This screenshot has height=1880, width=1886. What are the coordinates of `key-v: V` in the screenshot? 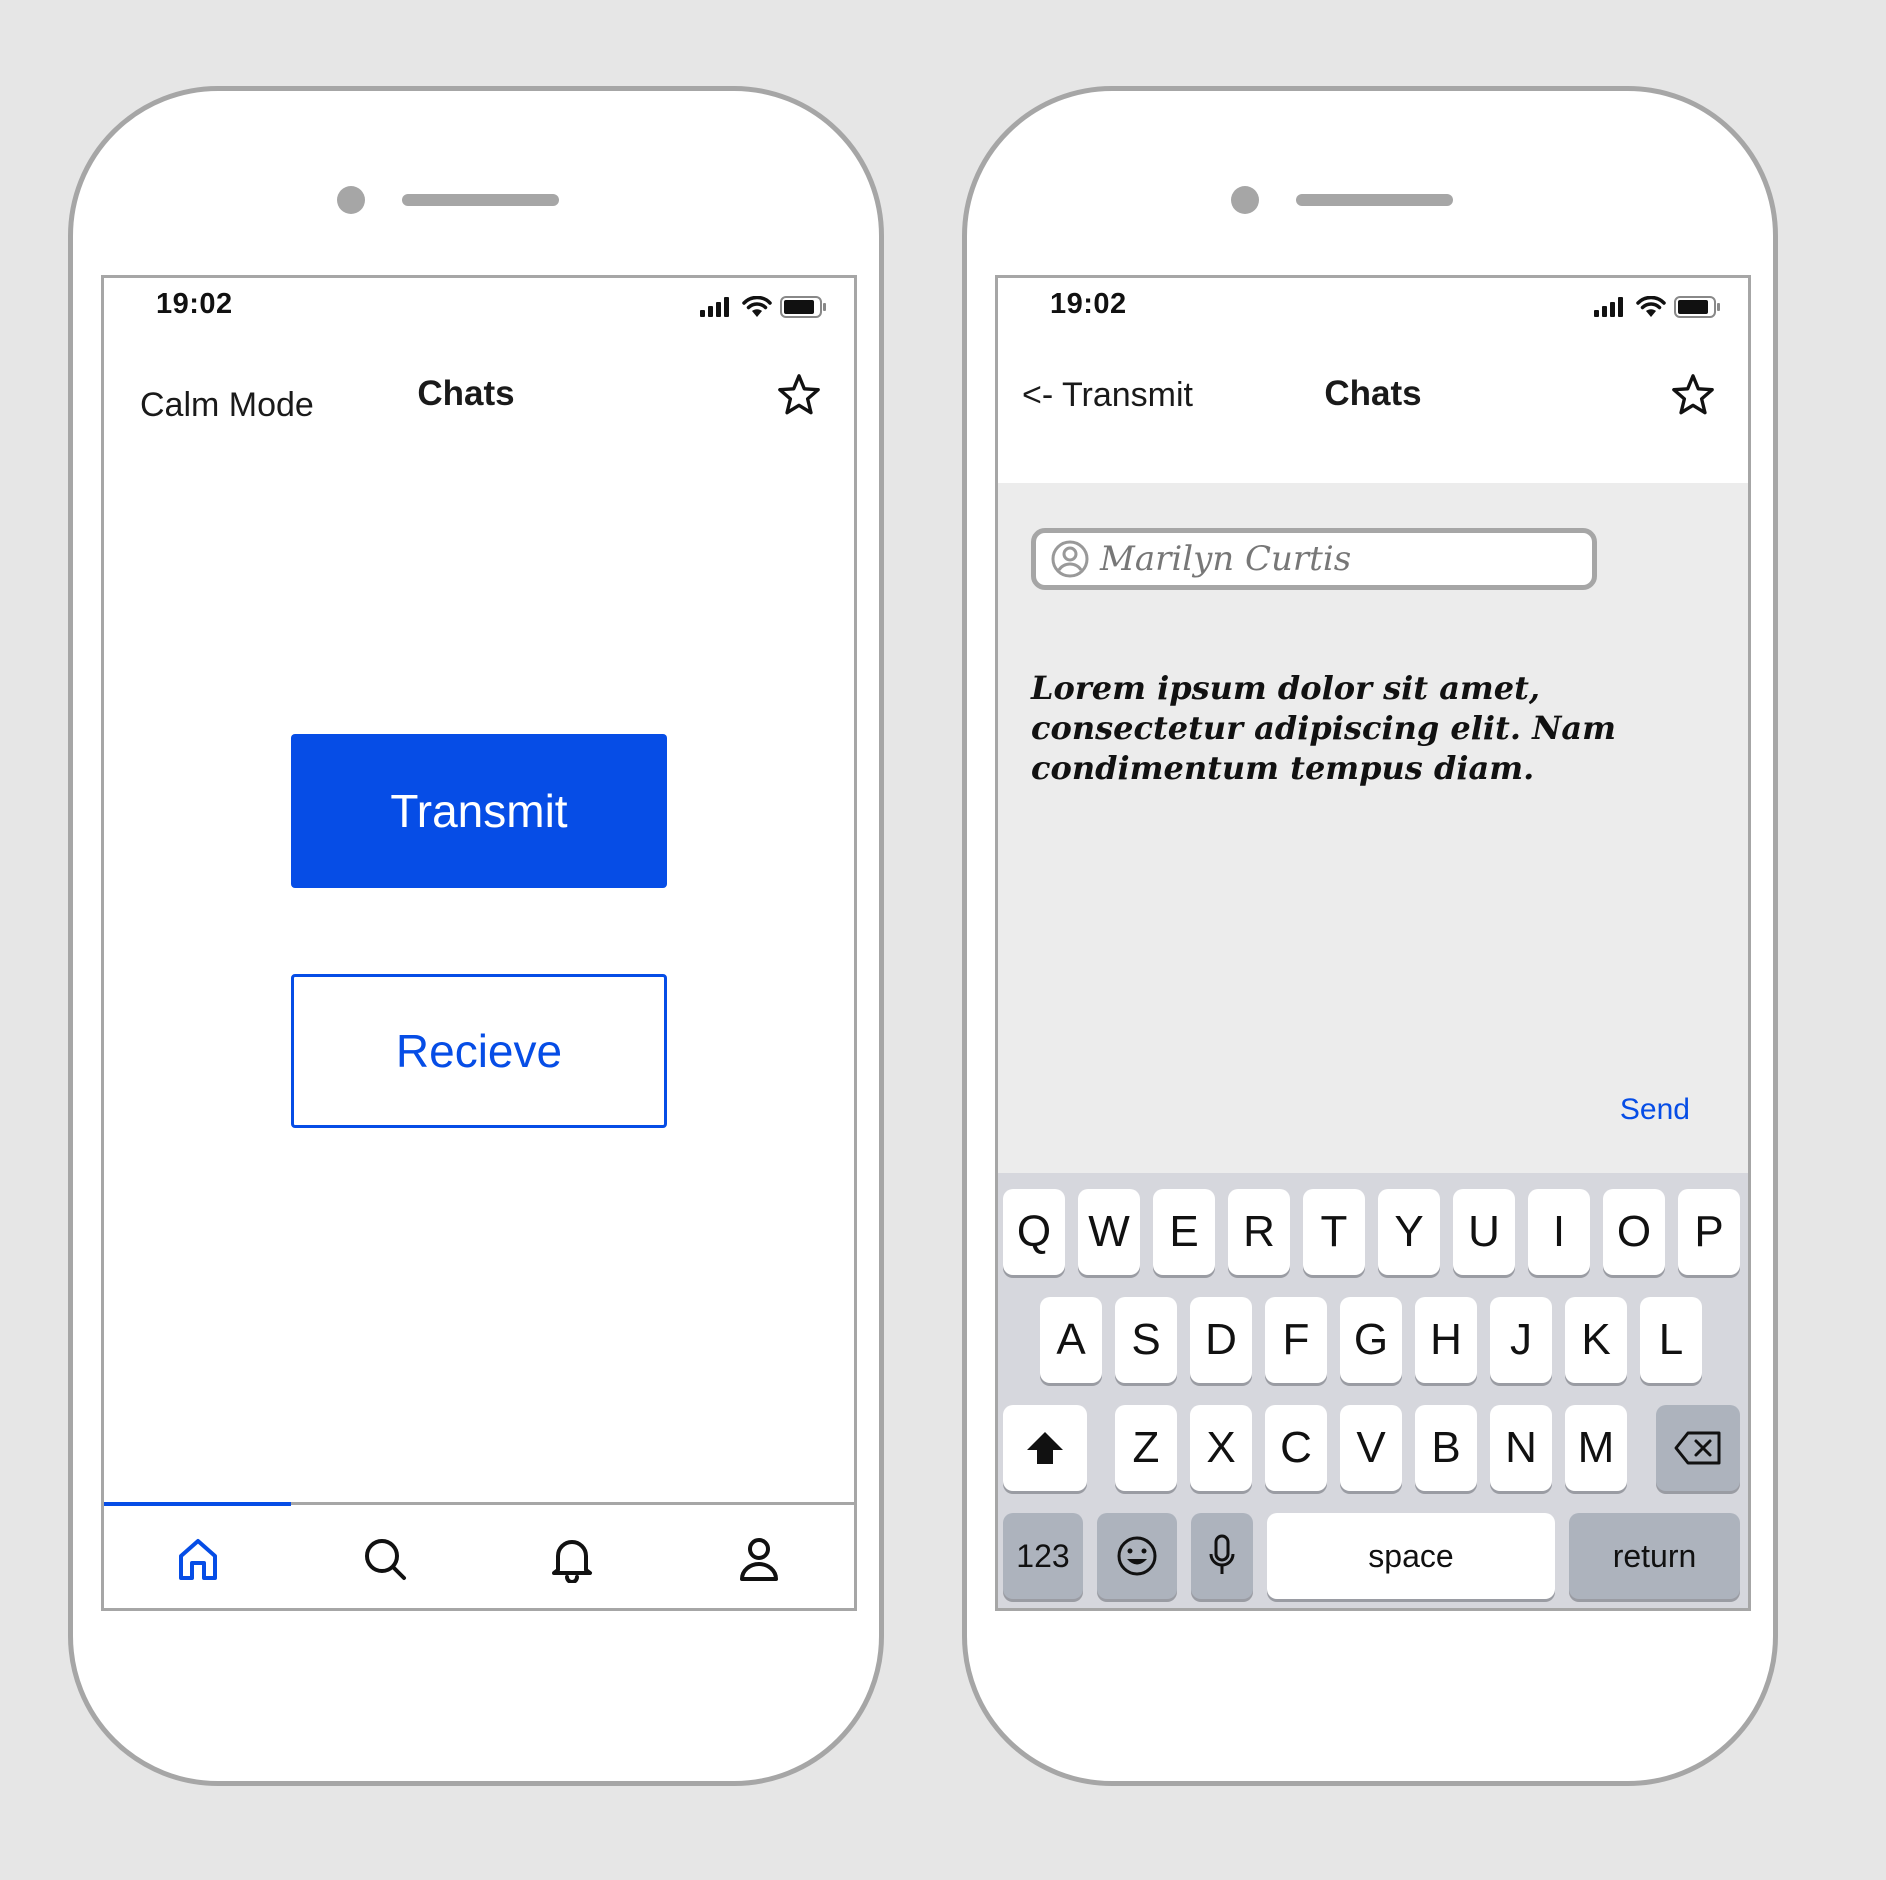 It's located at (1371, 1448).